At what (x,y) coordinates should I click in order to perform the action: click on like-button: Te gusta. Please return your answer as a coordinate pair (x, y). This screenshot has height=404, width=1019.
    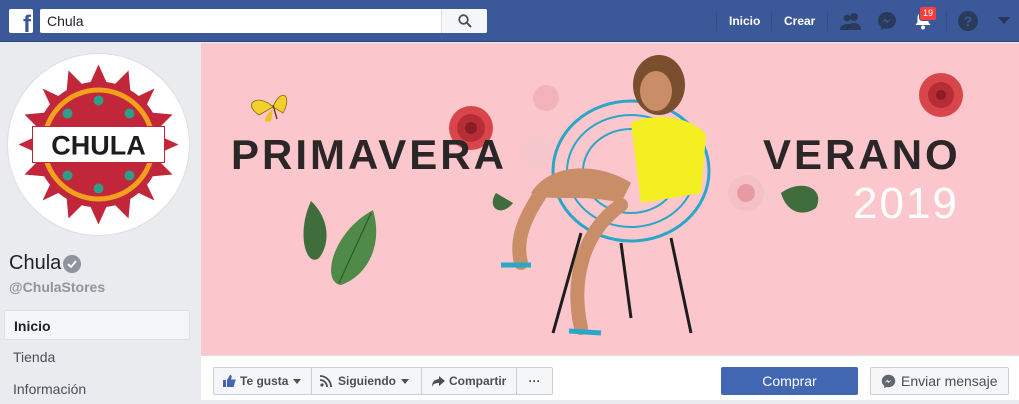
    Looking at the image, I should click on (262, 381).